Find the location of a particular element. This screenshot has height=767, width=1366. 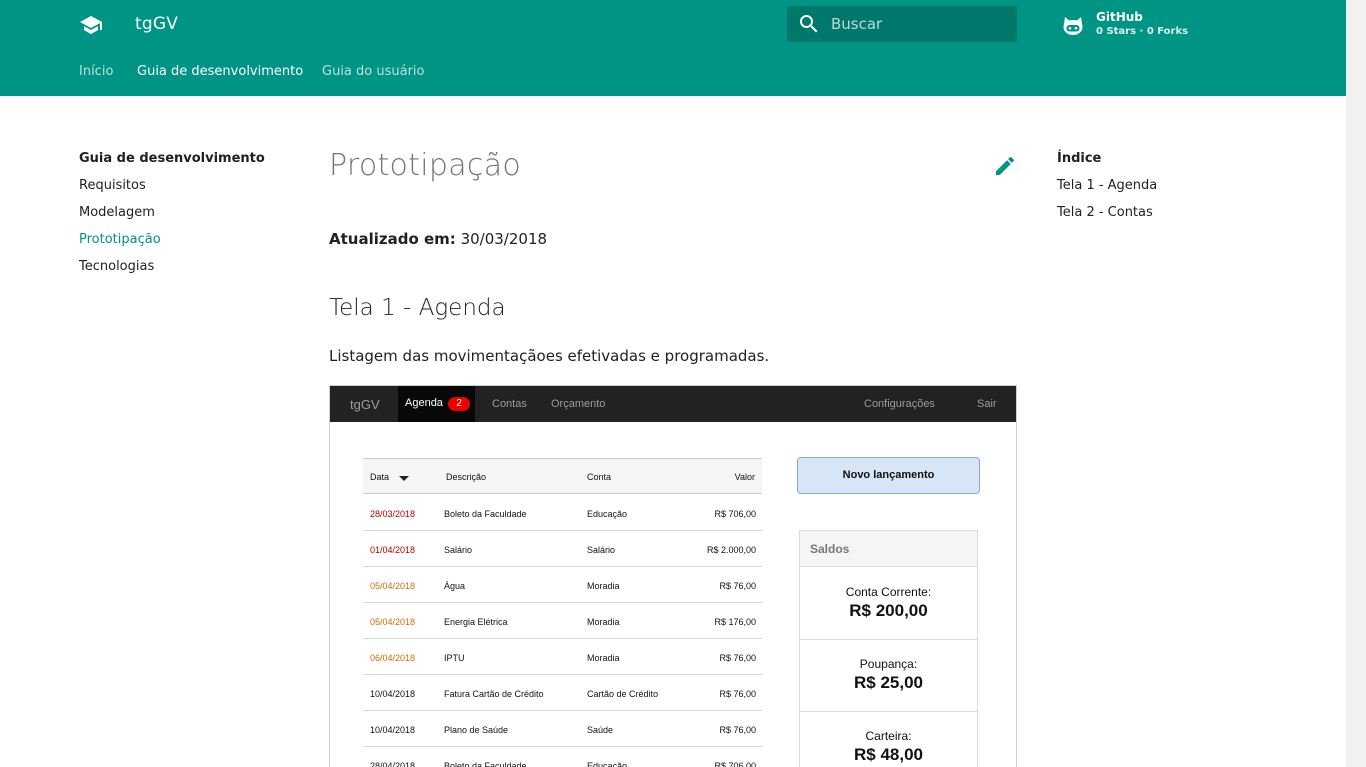

mock-balances-header: Saldos is located at coordinates (888, 549).